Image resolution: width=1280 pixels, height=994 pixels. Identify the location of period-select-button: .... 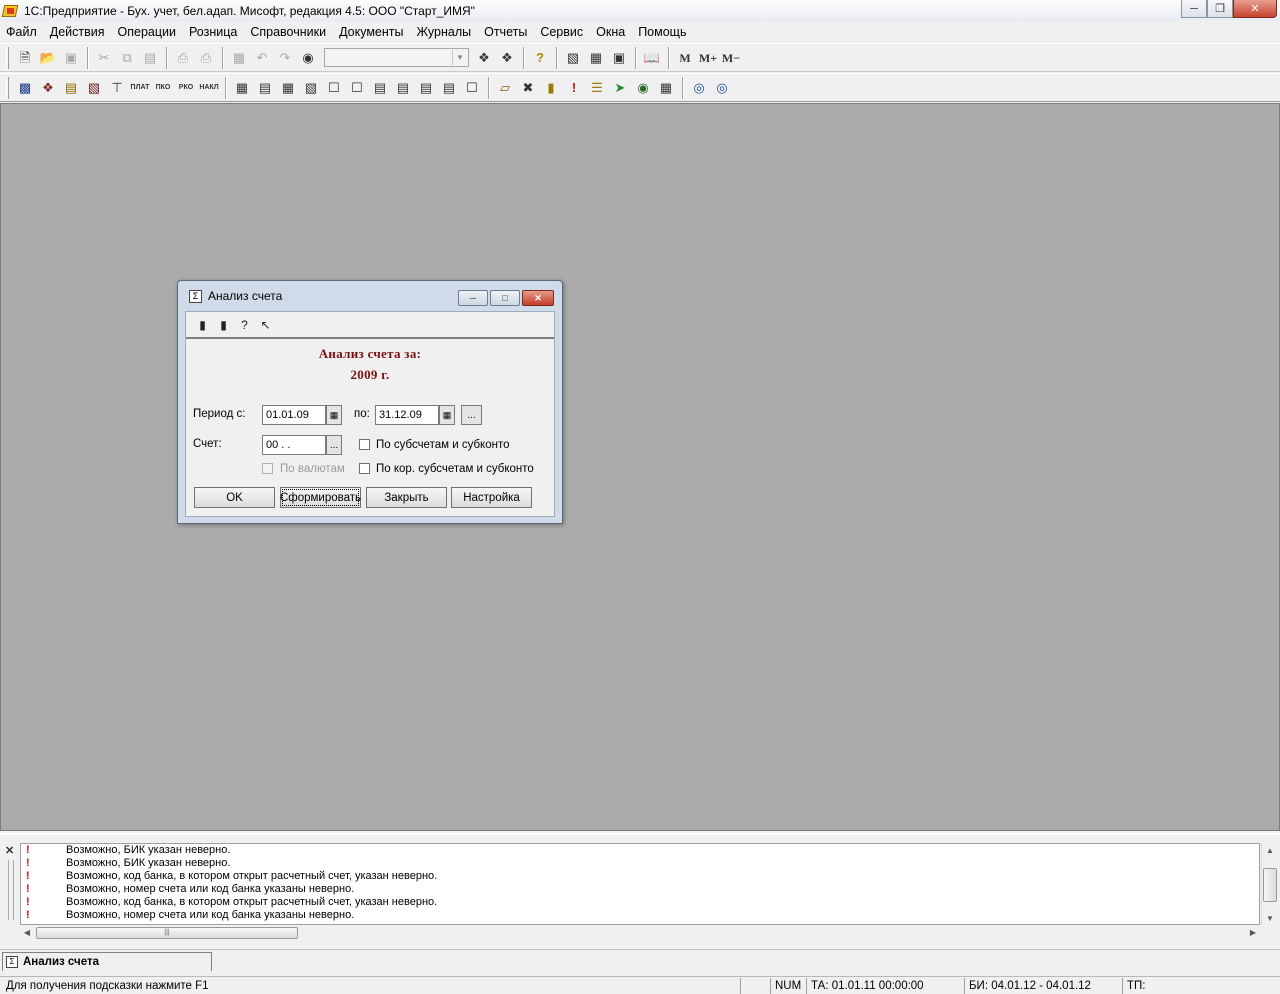
(471, 415).